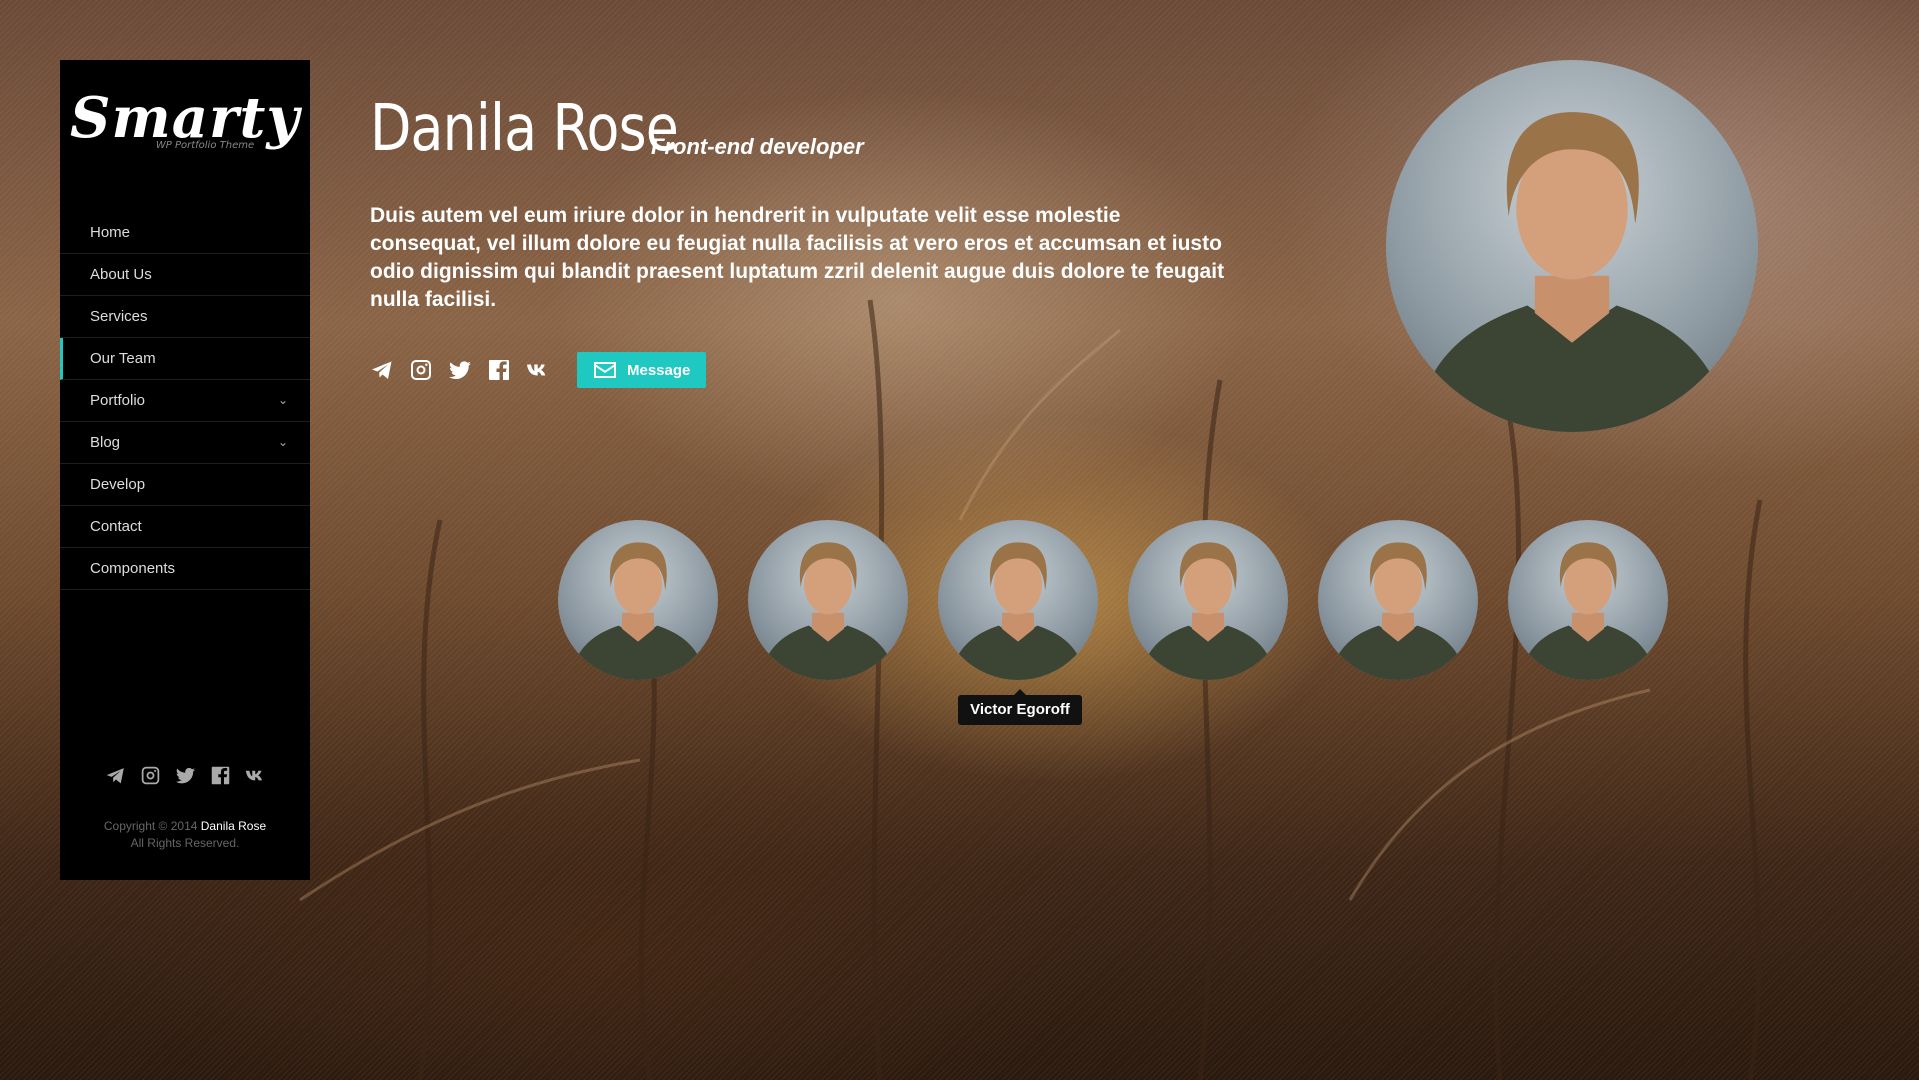 This screenshot has width=1919, height=1080. What do you see at coordinates (1020, 707) in the screenshot?
I see `team-member-tooltip: Victor Egoroff` at bounding box center [1020, 707].